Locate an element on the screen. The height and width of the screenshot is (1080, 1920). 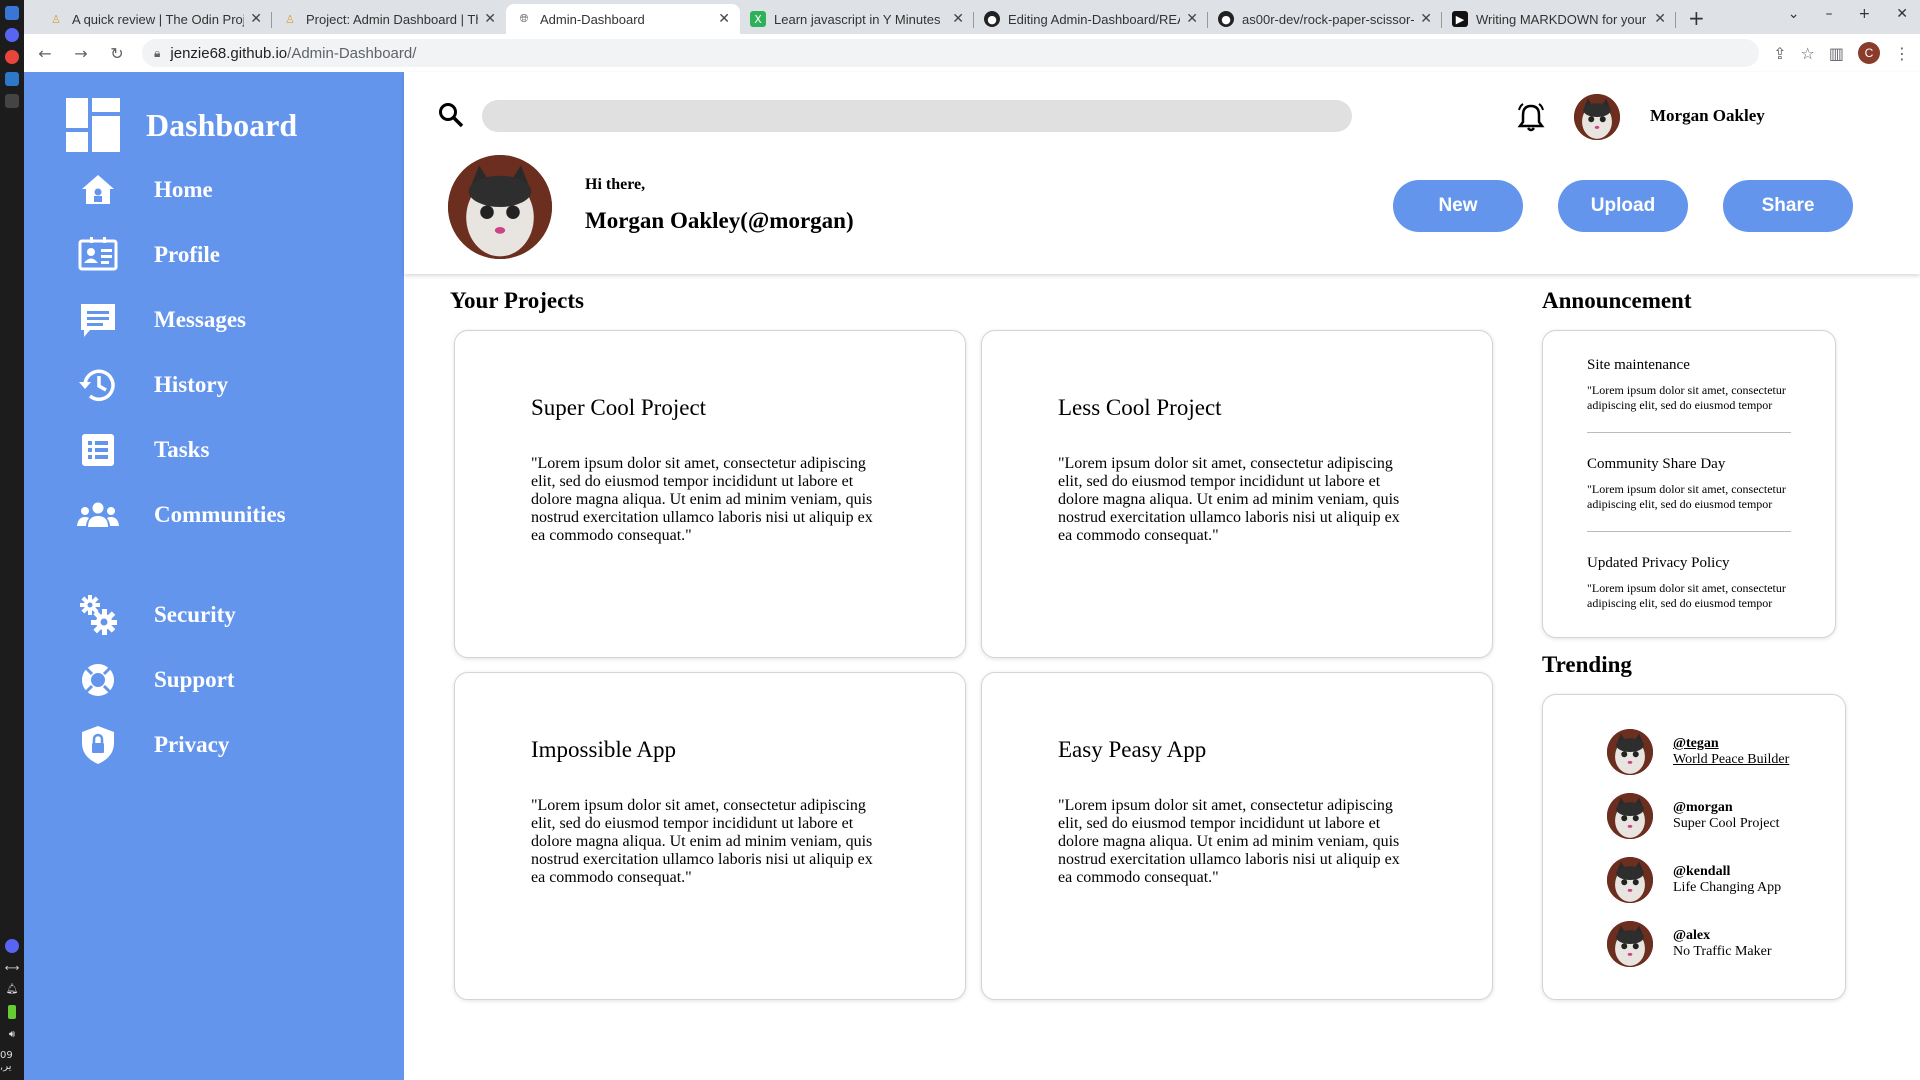
volume-icon: 🔊︎ is located at coordinates (12, 1034).